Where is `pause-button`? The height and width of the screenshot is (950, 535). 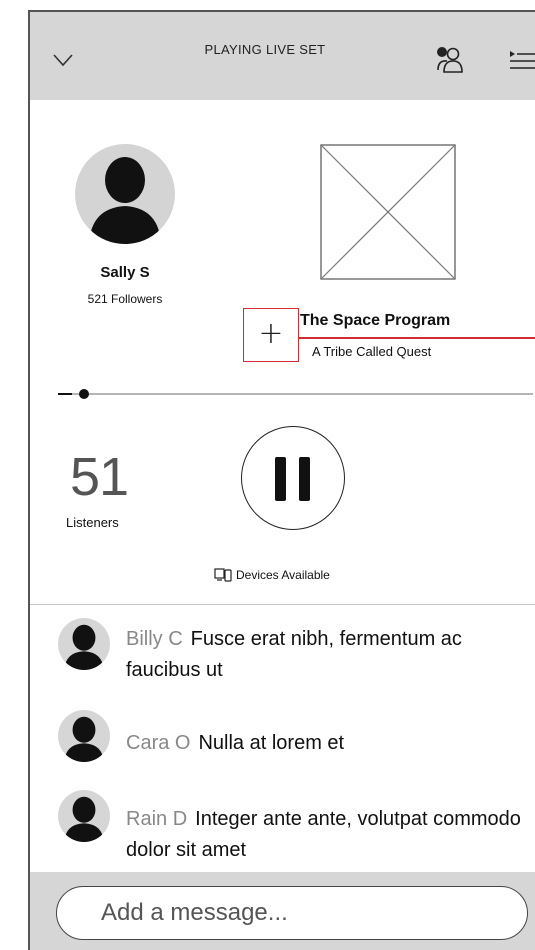
pause-button is located at coordinates (293, 478).